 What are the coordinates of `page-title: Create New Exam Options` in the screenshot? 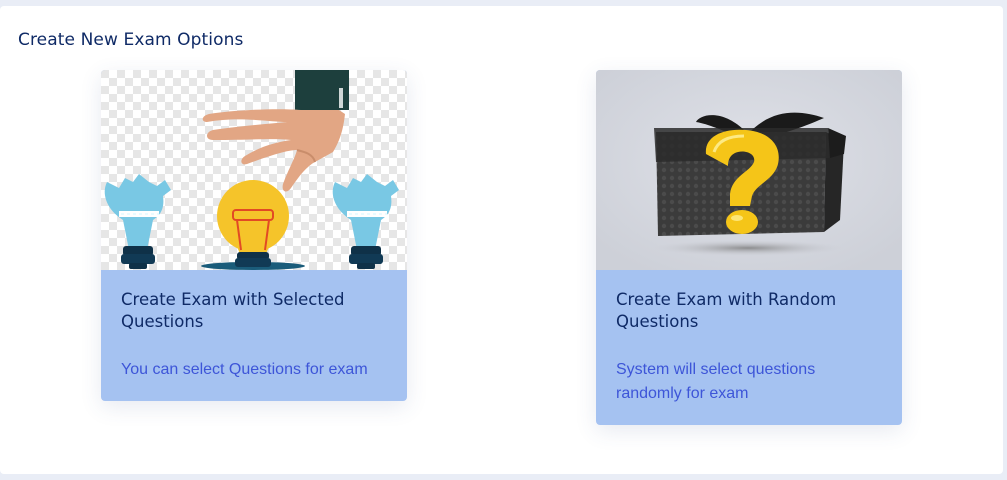 It's located at (131, 40).